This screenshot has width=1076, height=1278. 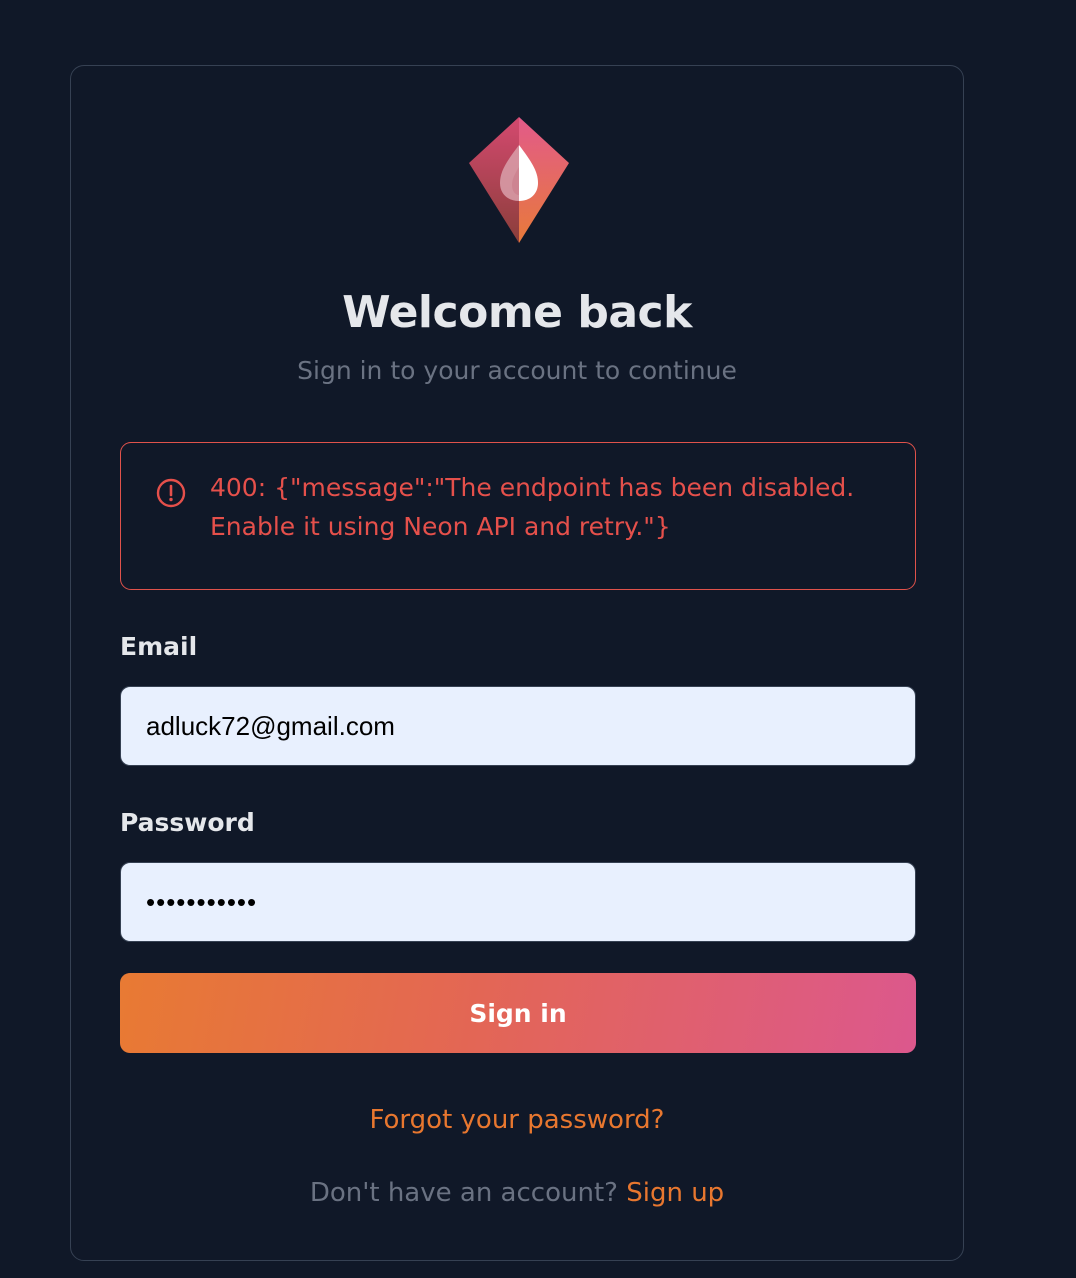 What do you see at coordinates (517, 370) in the screenshot?
I see `page-subtitle: Sign in to your account to continue` at bounding box center [517, 370].